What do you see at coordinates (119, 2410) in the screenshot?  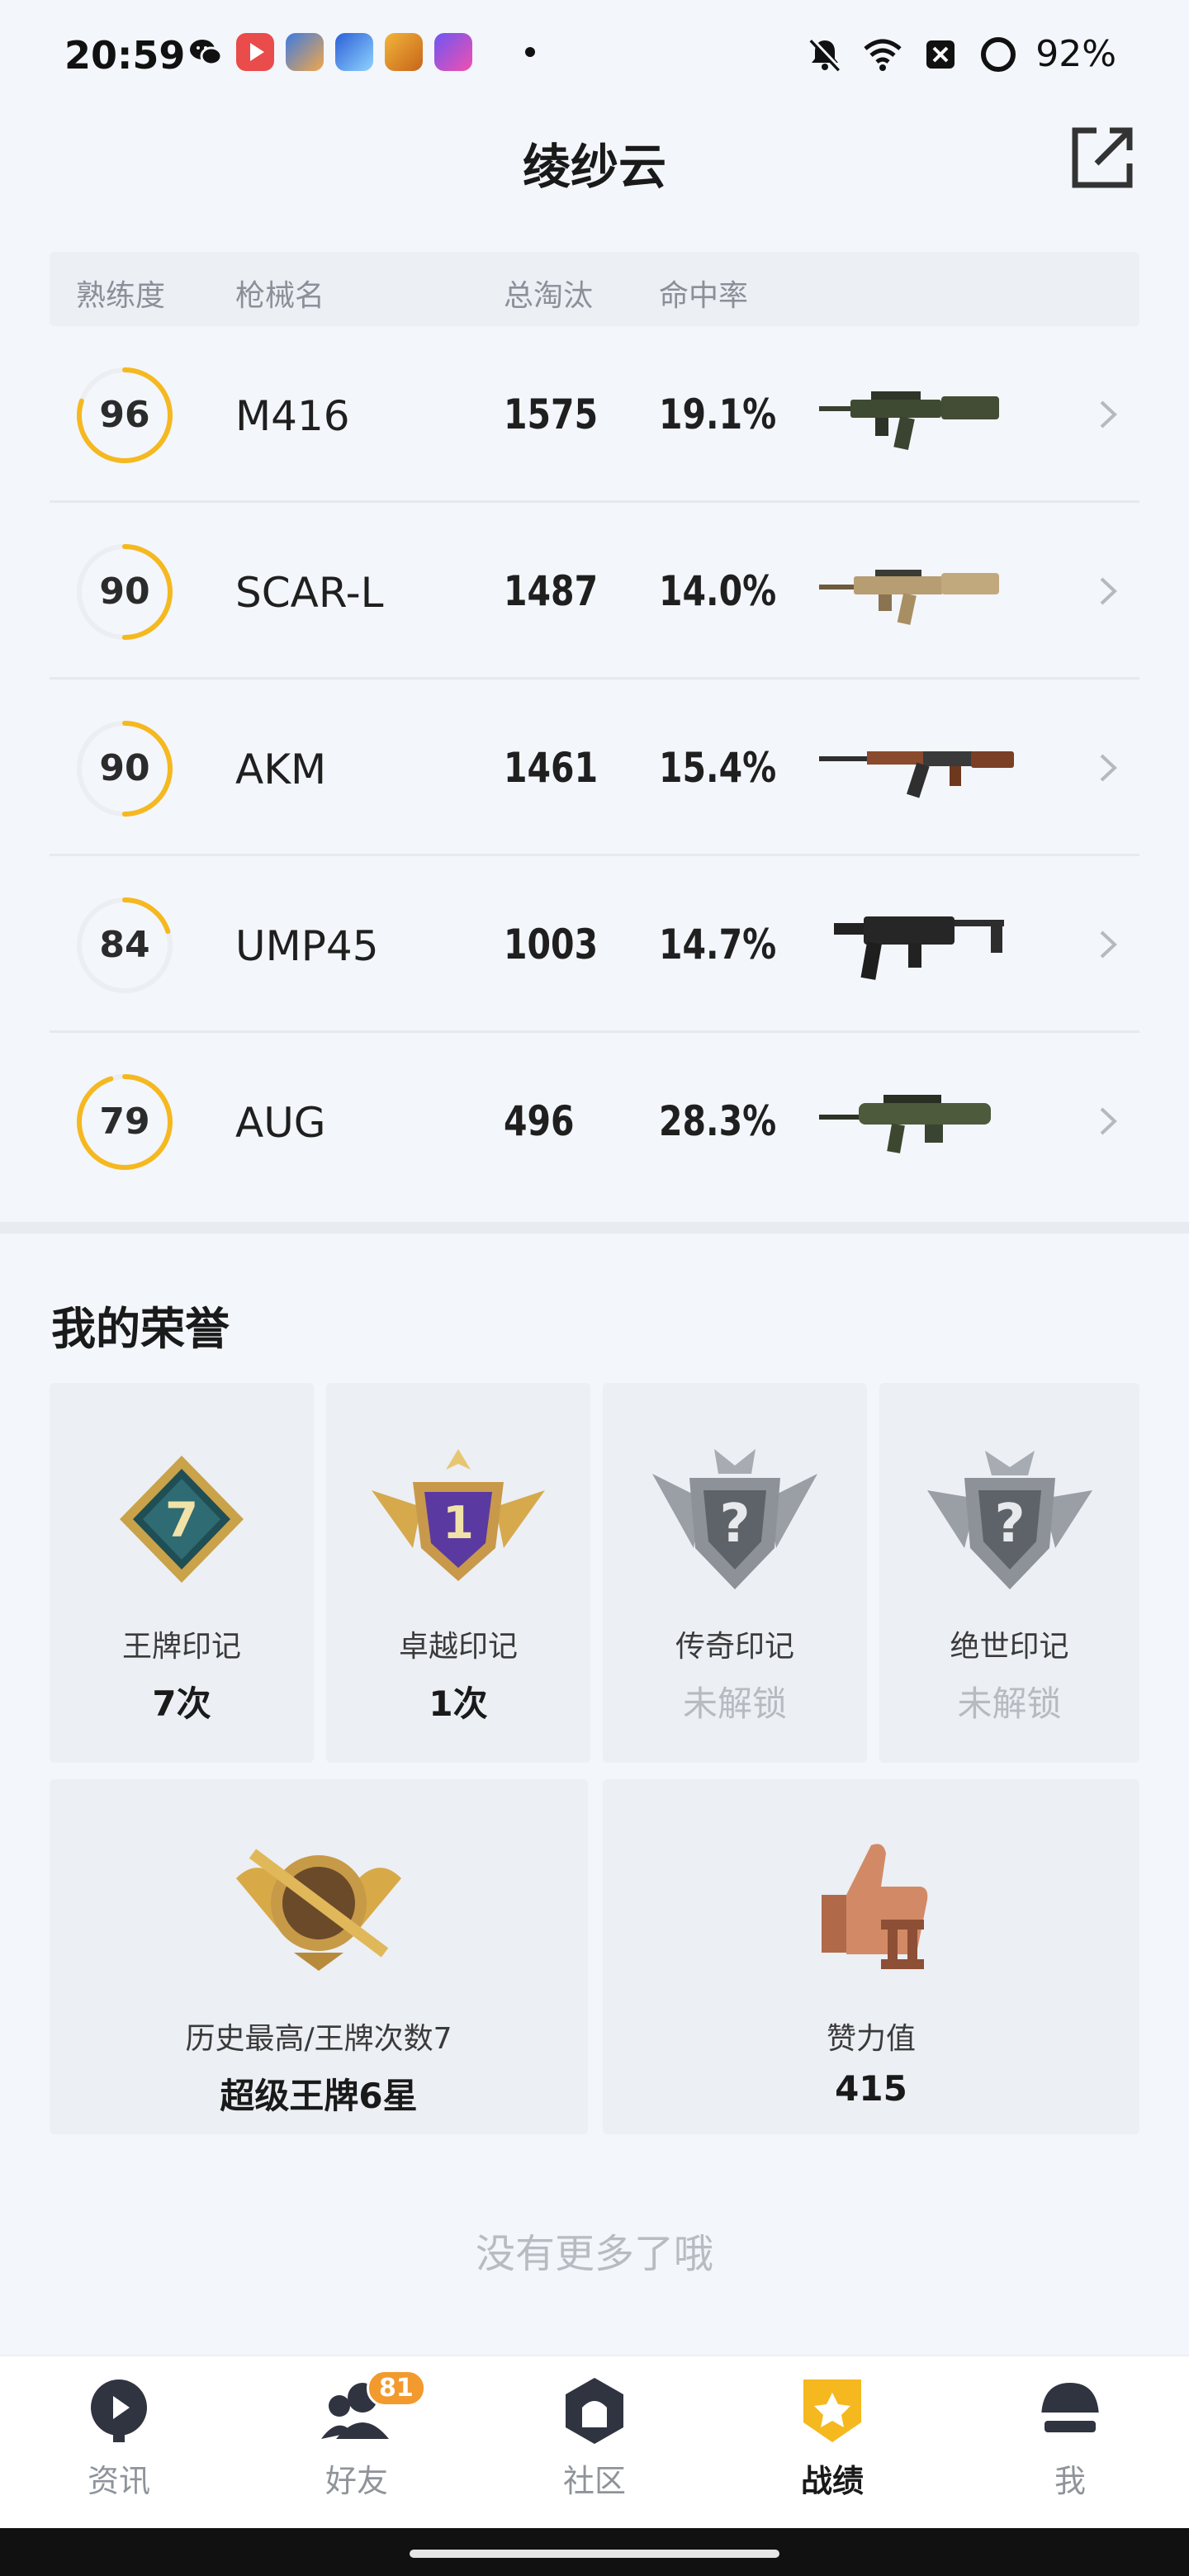 I see `news-icon` at bounding box center [119, 2410].